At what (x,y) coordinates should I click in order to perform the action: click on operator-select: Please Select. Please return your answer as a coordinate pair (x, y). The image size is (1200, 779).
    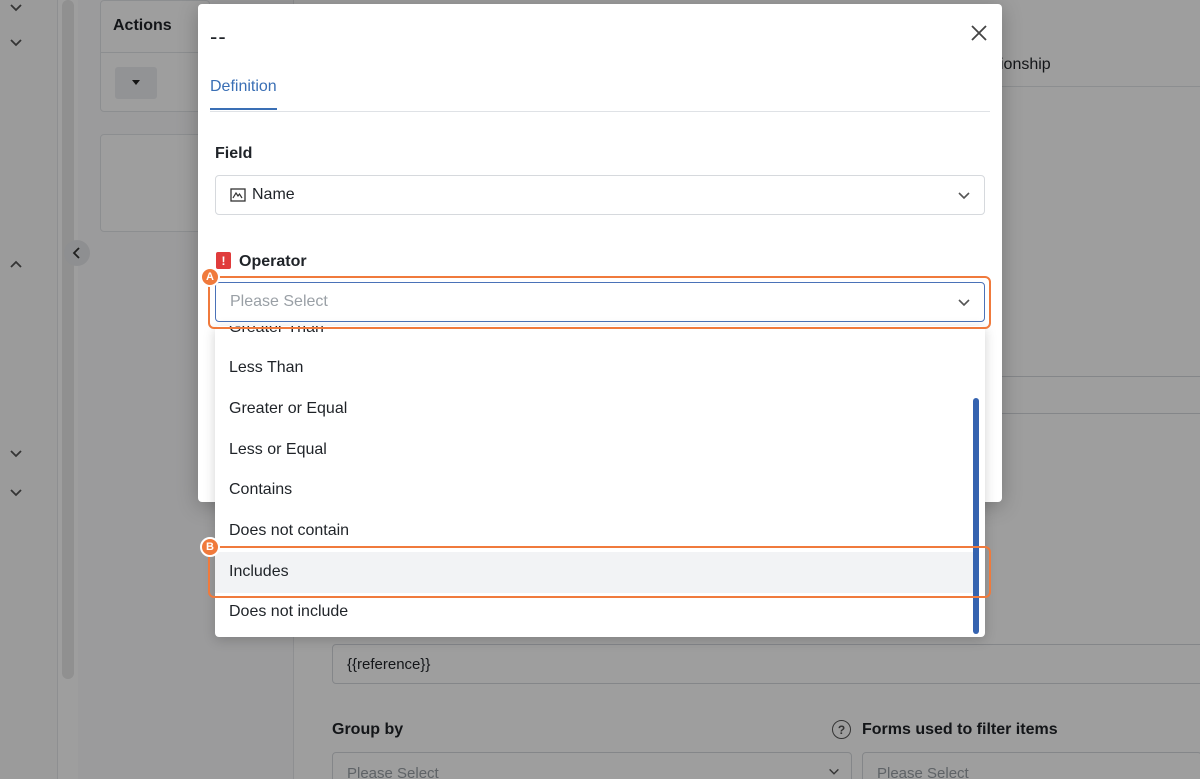
    Looking at the image, I should click on (600, 302).